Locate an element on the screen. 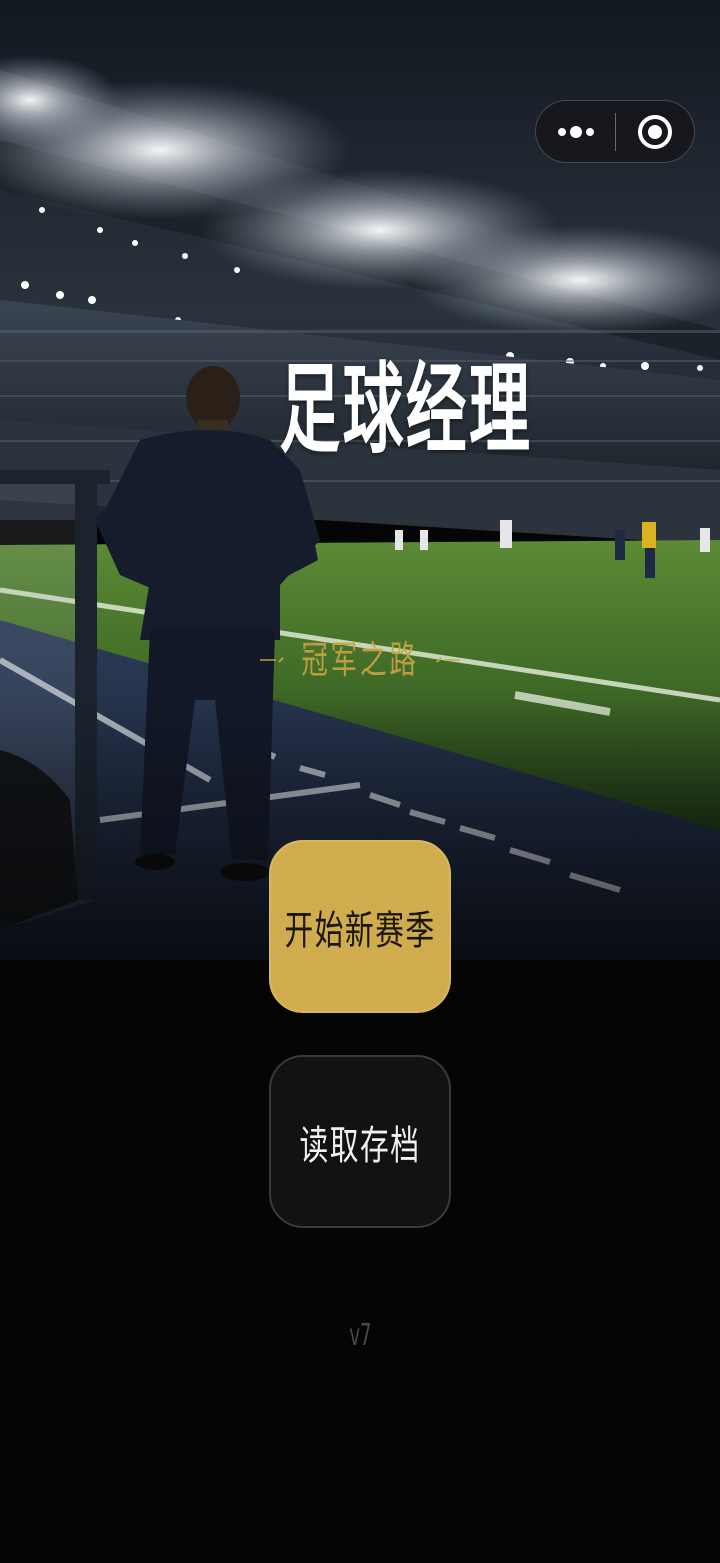  subtitle-left-line is located at coordinates (268, 660).